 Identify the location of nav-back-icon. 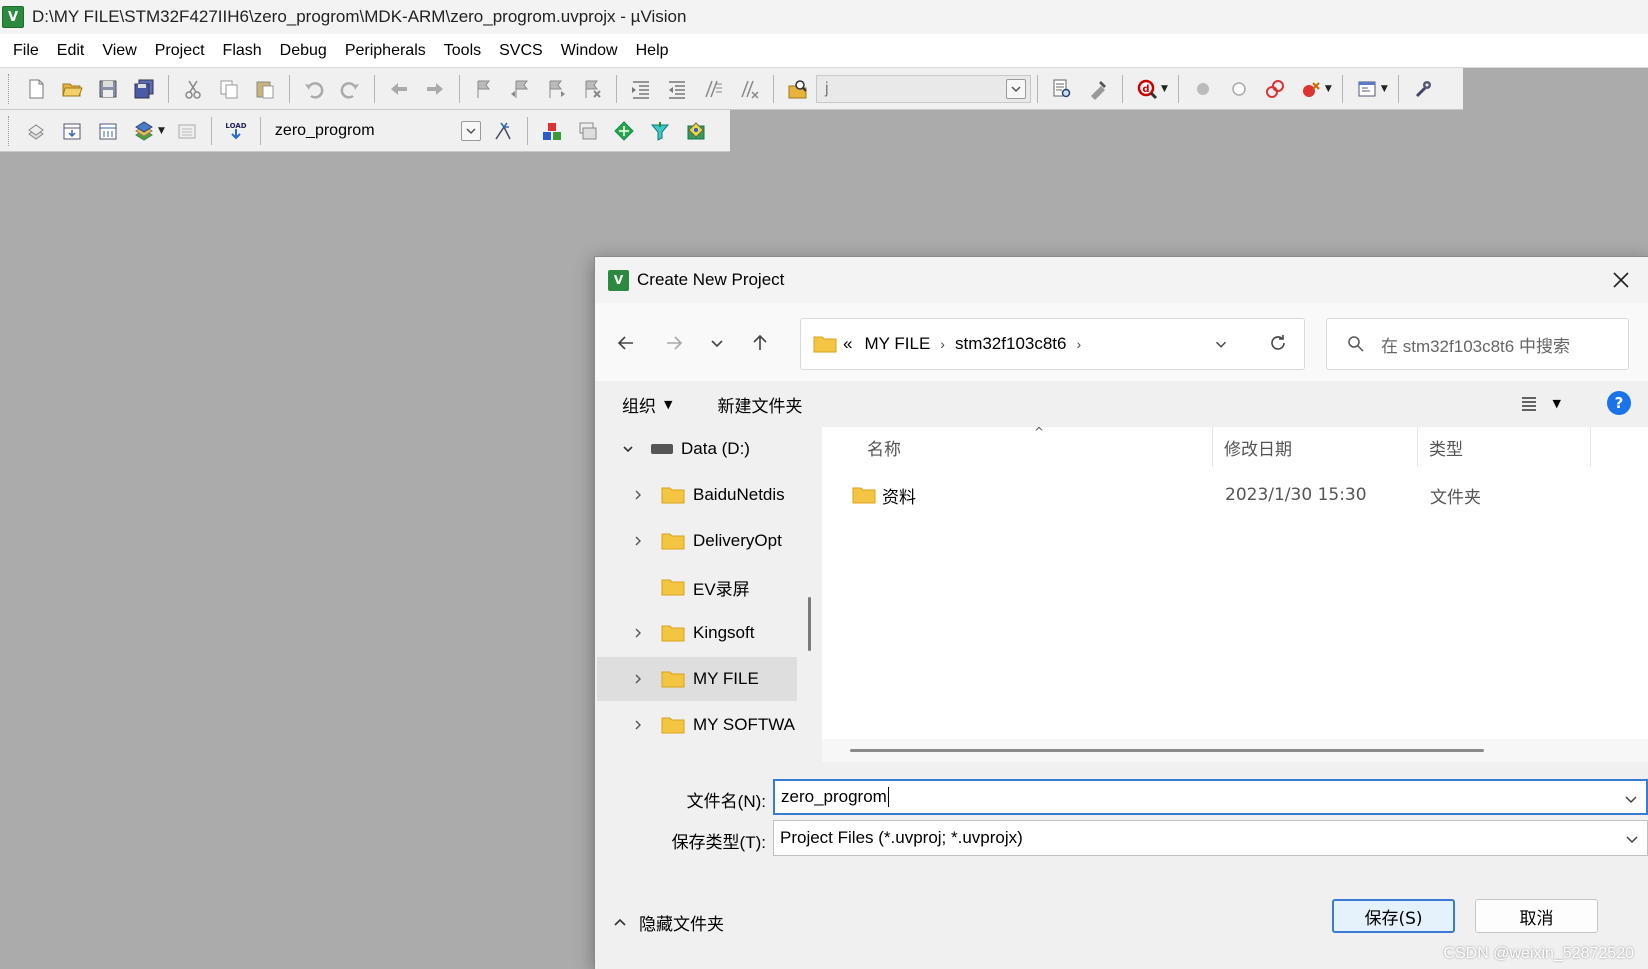
(399, 89).